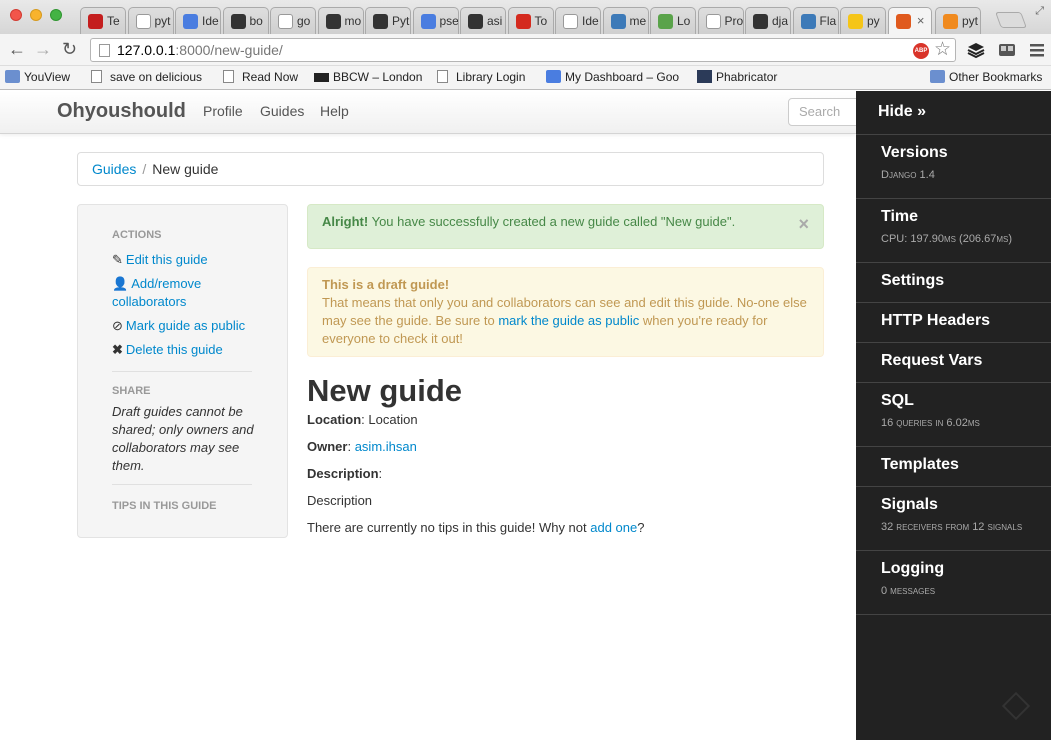  I want to click on browser-tab: dja, so click(768, 20).